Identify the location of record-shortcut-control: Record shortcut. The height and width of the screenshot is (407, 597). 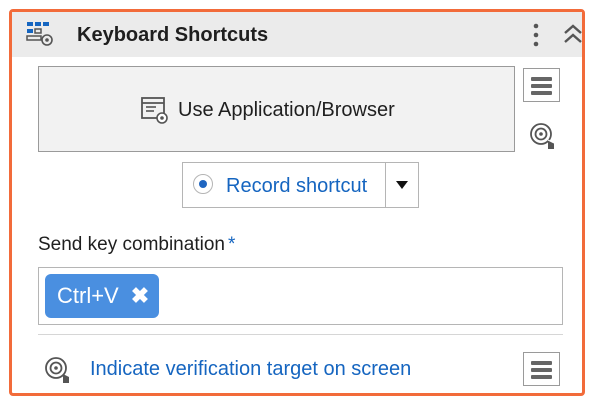
(300, 185).